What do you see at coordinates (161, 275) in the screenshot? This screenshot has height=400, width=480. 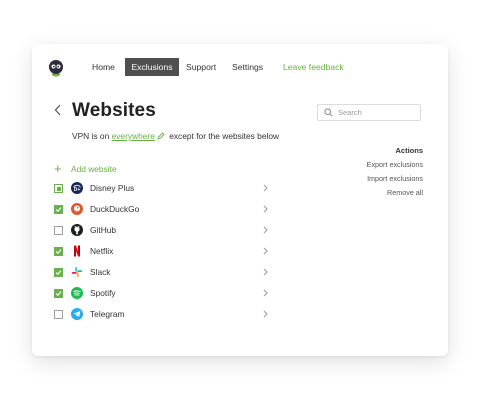 I see `list-item-slack: Slack` at bounding box center [161, 275].